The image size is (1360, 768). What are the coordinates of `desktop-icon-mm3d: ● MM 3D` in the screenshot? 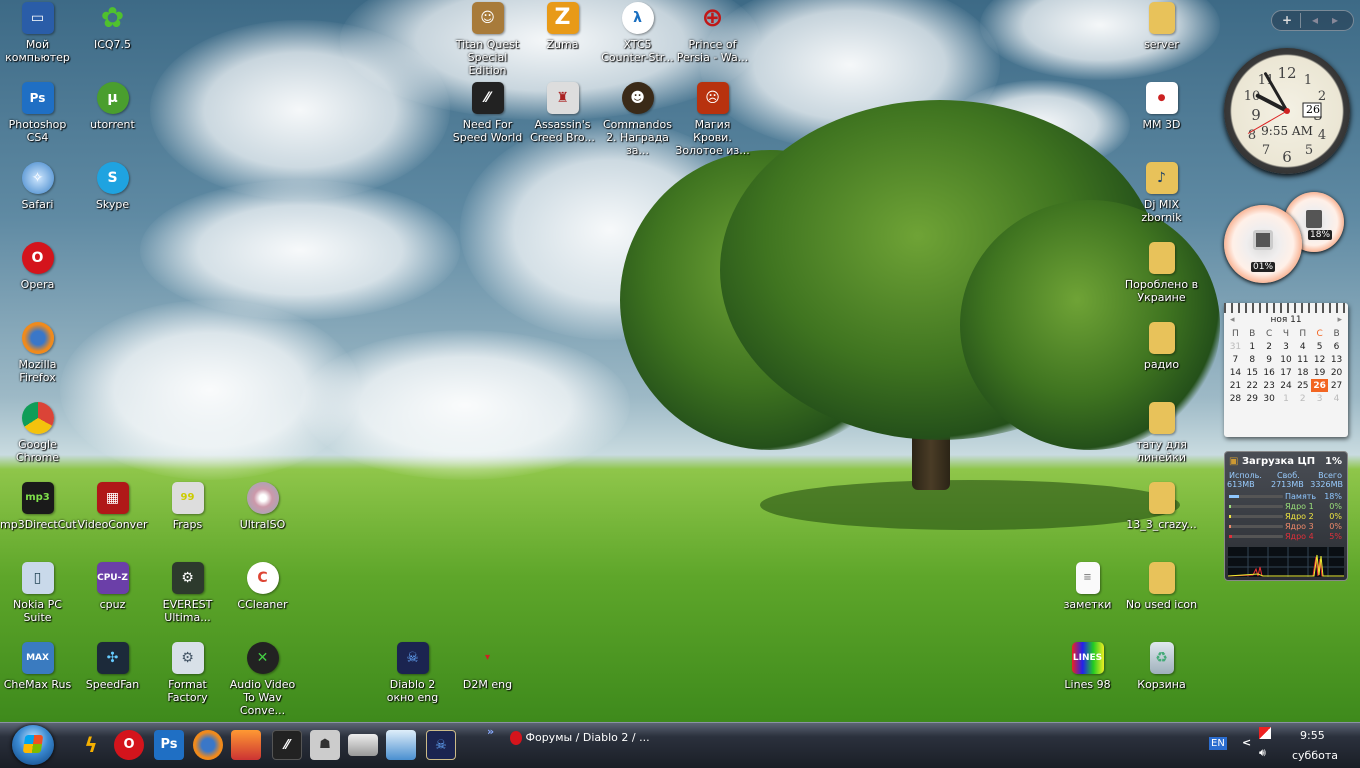 It's located at (1161, 119).